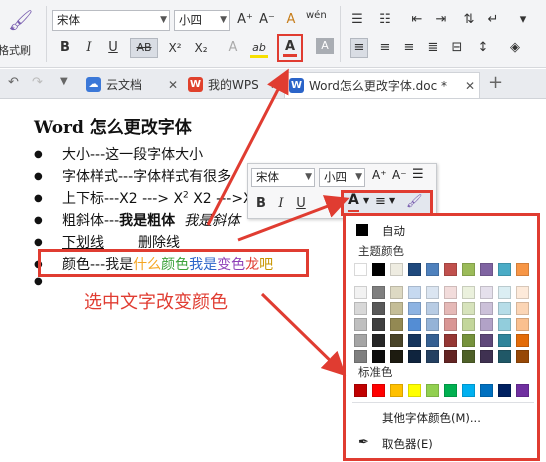 This screenshot has height=462, width=546. Describe the element at coordinates (379, 175) in the screenshot. I see `grow-font-icon: A⁺` at that location.